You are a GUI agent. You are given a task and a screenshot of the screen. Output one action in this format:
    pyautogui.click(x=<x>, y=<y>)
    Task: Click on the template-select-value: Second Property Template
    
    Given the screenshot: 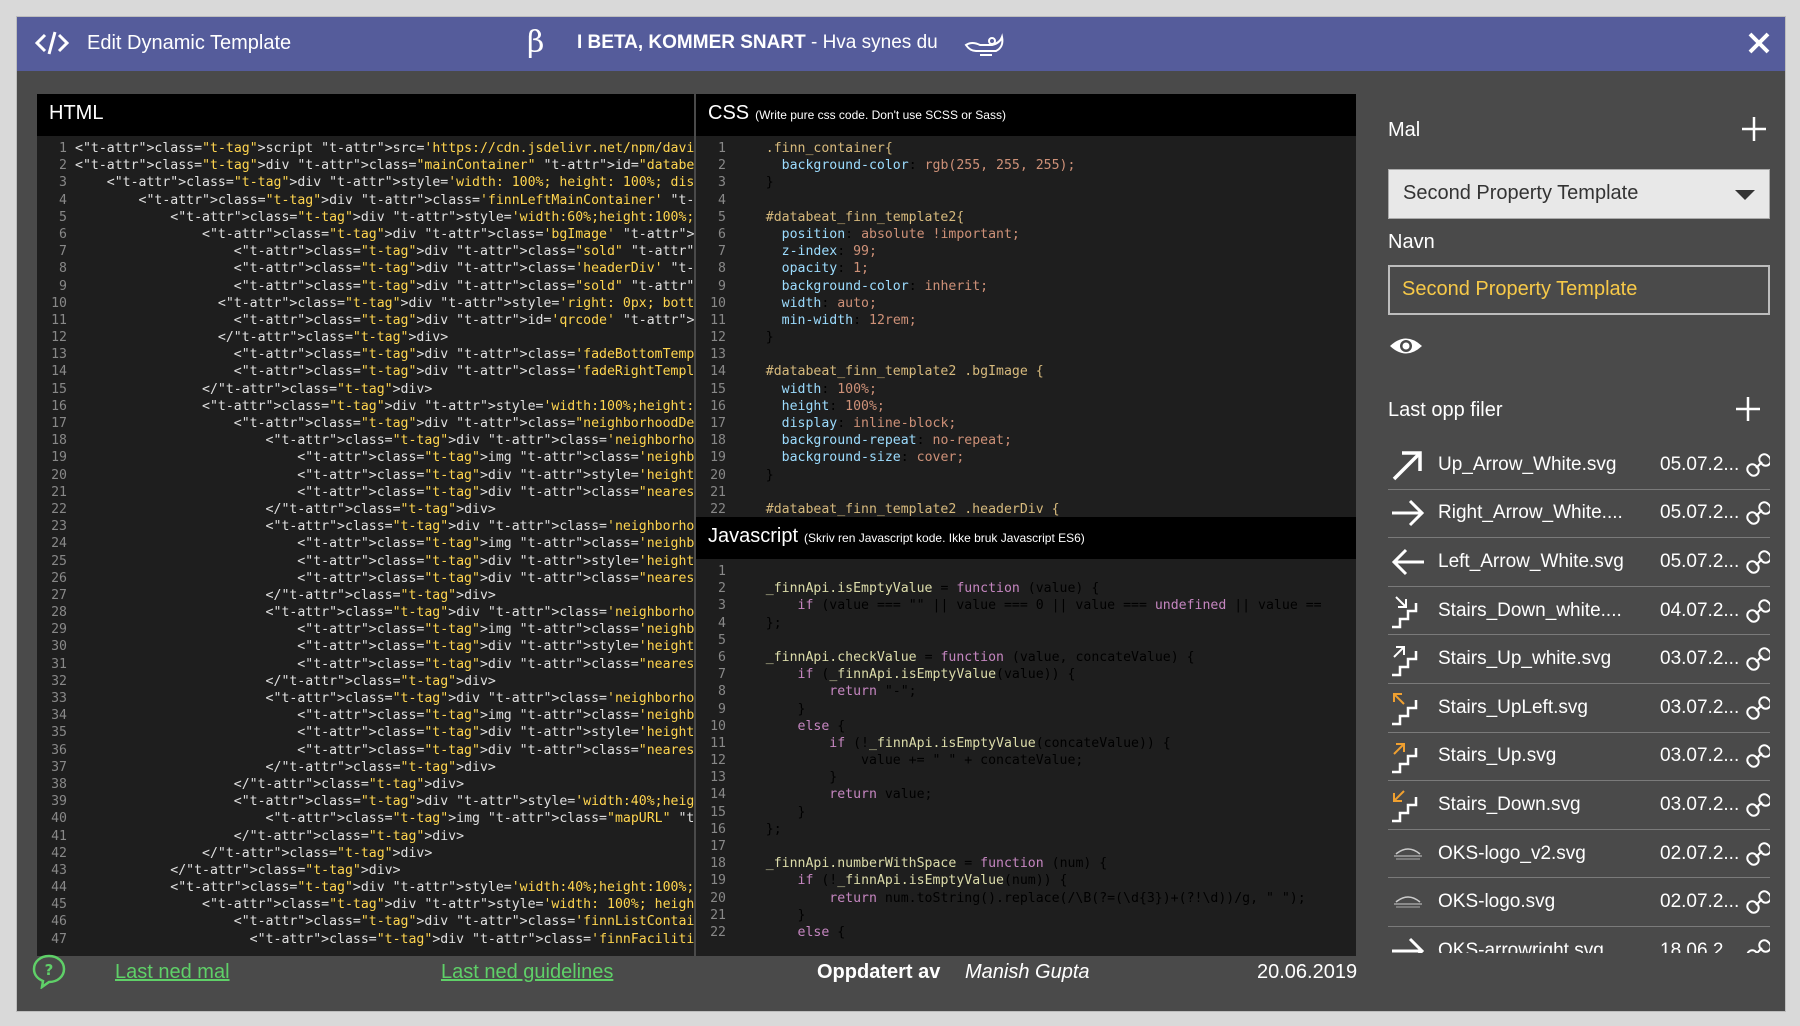 What is the action you would take?
    pyautogui.click(x=1521, y=193)
    